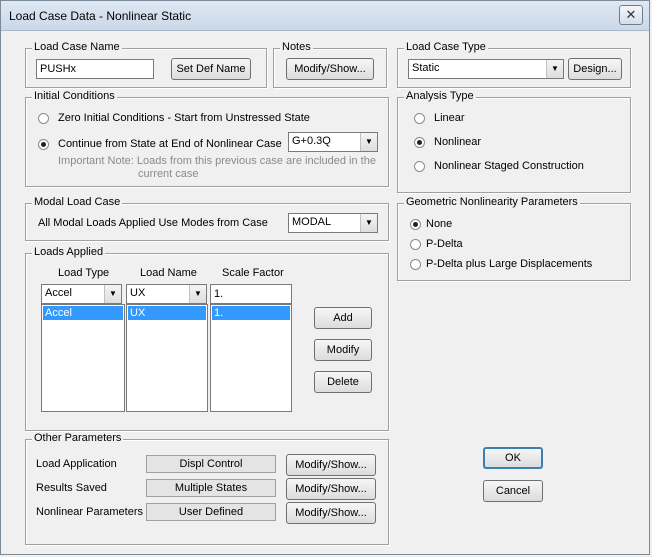 This screenshot has height=557, width=652. I want to click on radio-continue-state, so click(43, 144).